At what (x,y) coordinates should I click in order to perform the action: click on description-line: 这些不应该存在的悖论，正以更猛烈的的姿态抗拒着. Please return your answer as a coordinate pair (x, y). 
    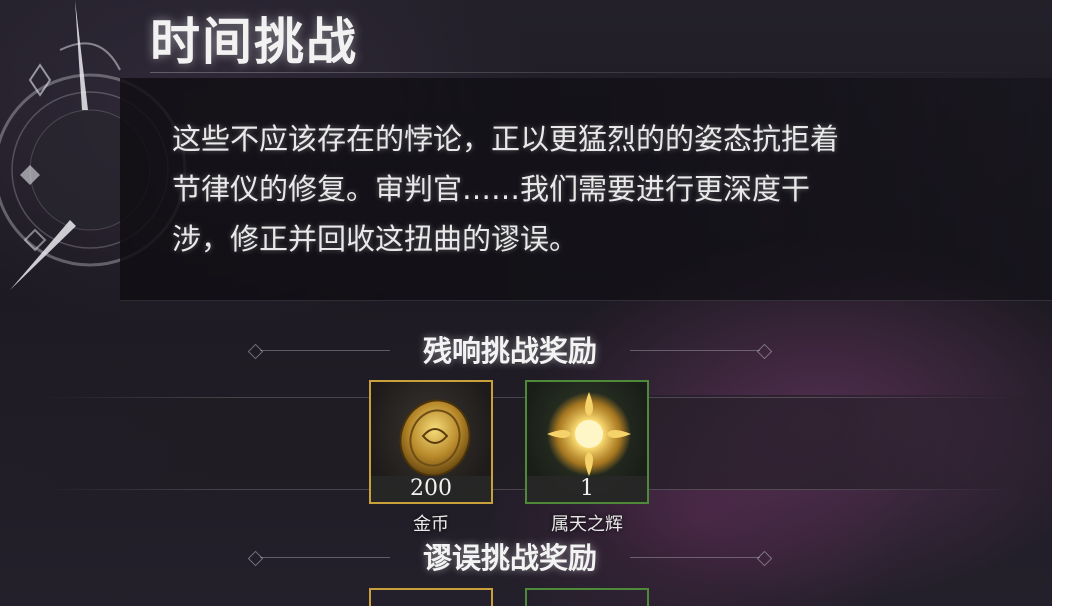
    Looking at the image, I should click on (506, 139).